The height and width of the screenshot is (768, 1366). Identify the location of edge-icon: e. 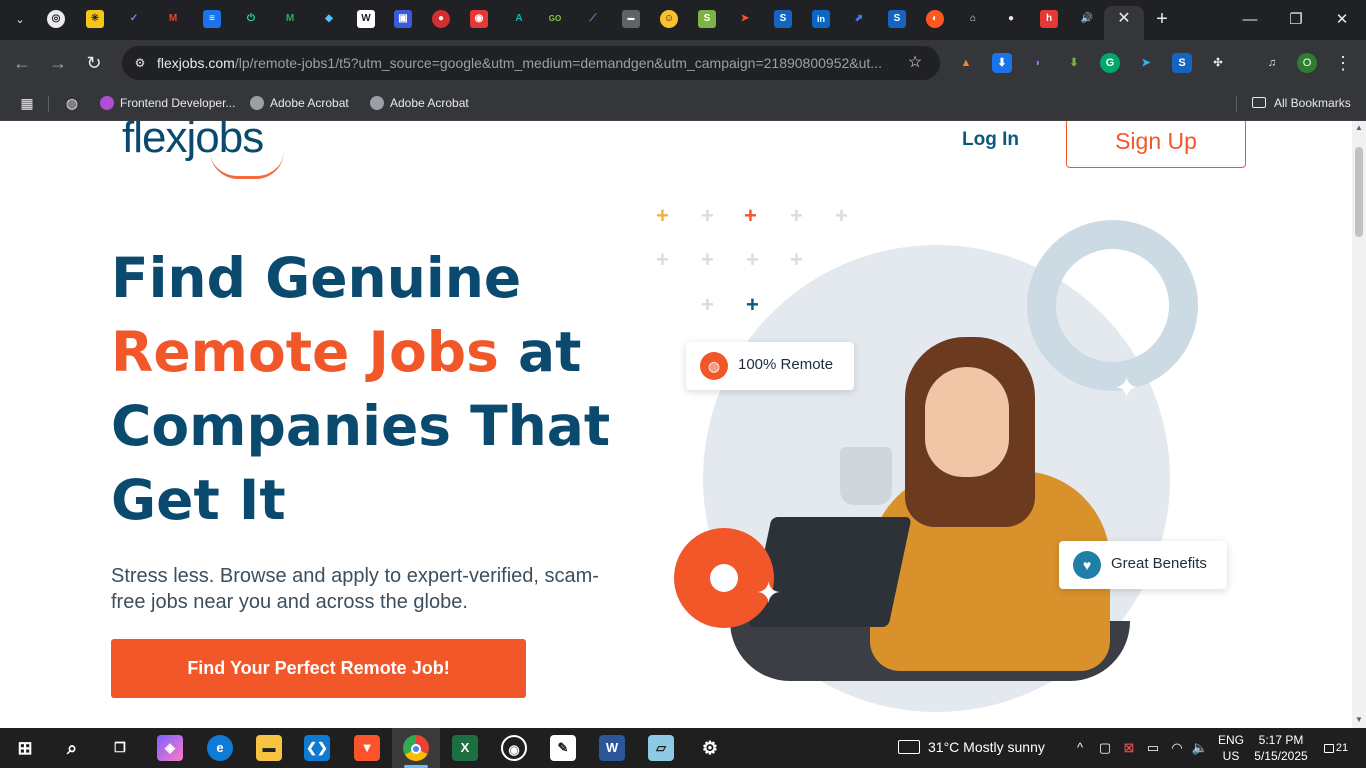
(220, 748).